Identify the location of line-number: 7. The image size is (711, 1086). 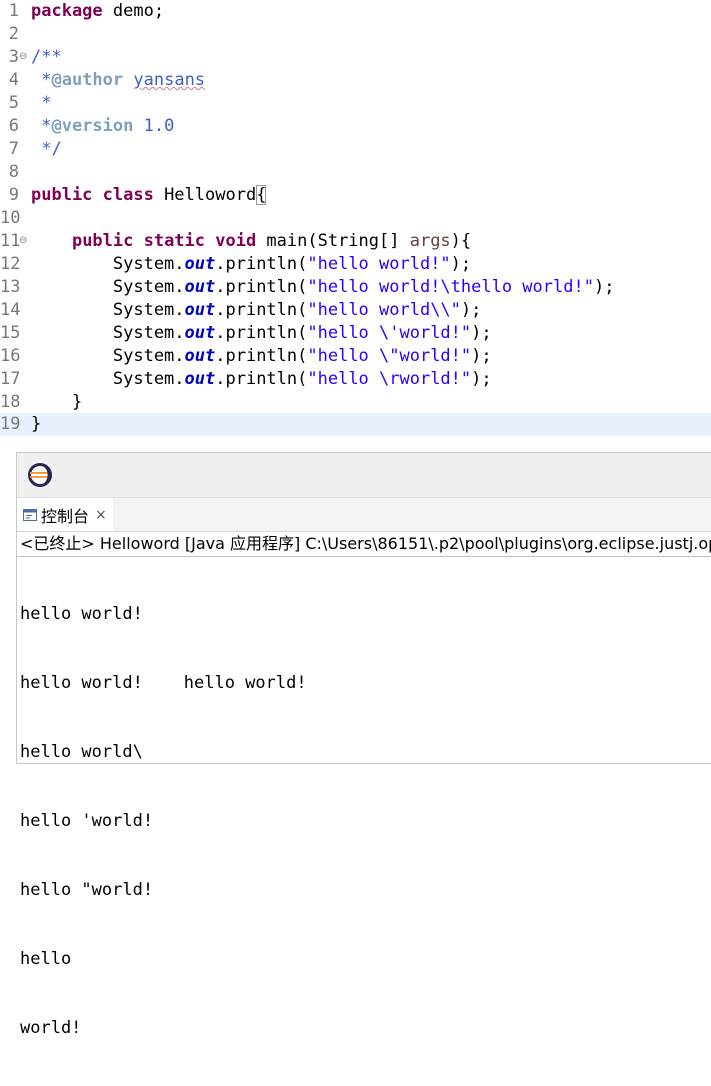
(13, 149).